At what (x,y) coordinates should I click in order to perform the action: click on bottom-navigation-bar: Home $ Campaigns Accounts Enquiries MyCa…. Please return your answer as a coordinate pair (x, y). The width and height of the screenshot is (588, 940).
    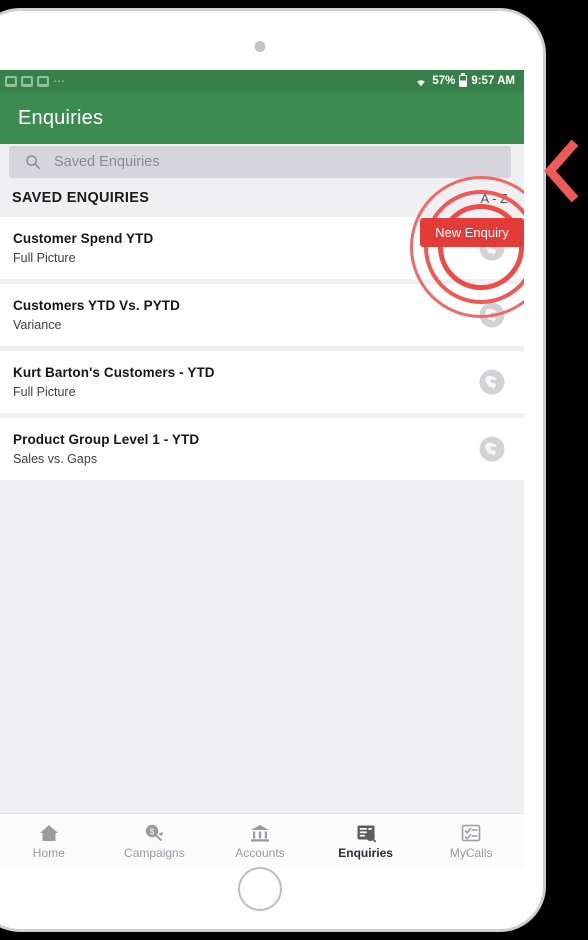
    Looking at the image, I should click on (262, 841).